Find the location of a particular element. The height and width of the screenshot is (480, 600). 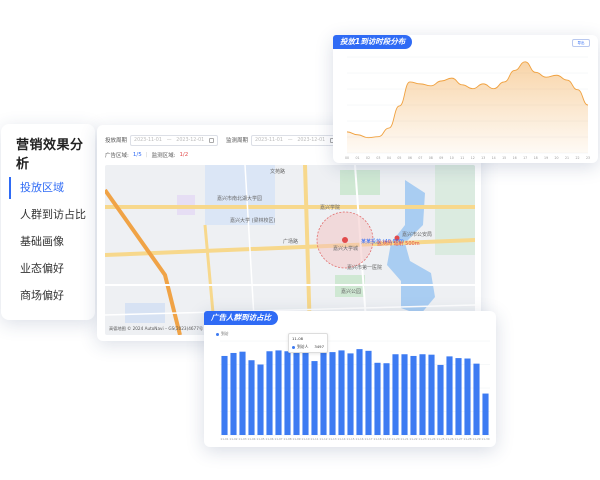

map-label-wenyuan: 文苑路 is located at coordinates (277, 171).